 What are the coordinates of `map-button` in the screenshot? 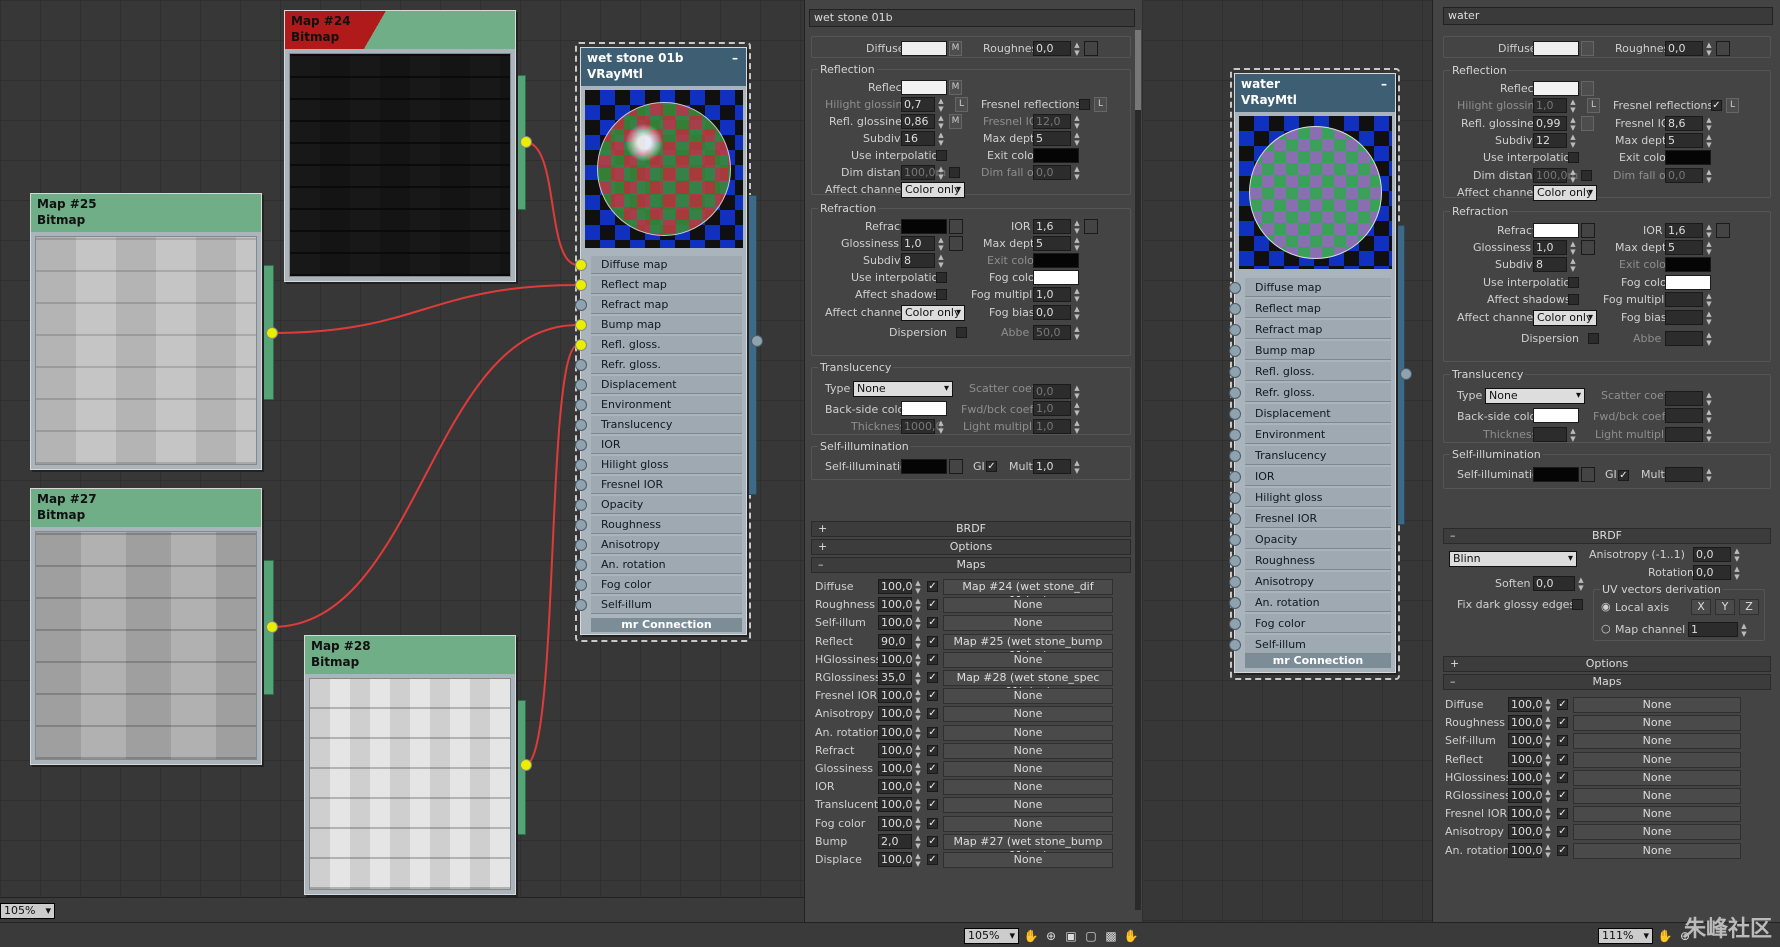 It's located at (1587, 48).